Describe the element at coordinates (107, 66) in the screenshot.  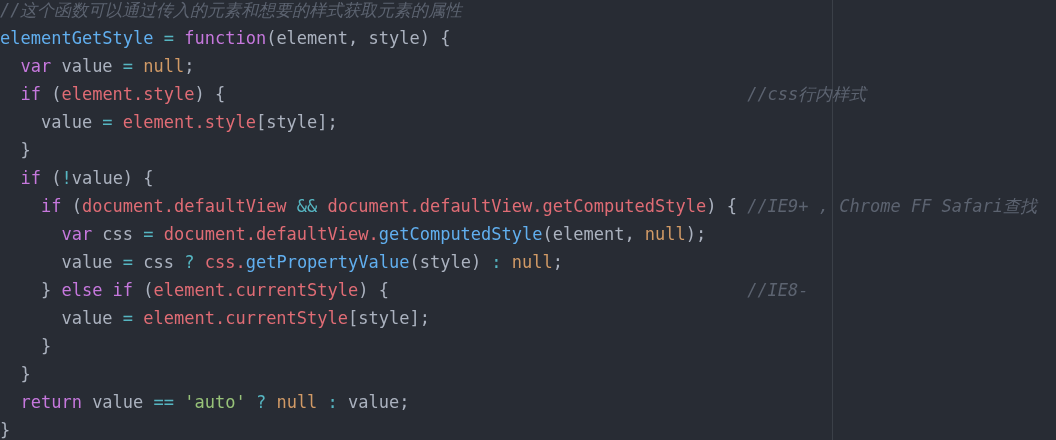
I see `code-line: var value = null;` at that location.